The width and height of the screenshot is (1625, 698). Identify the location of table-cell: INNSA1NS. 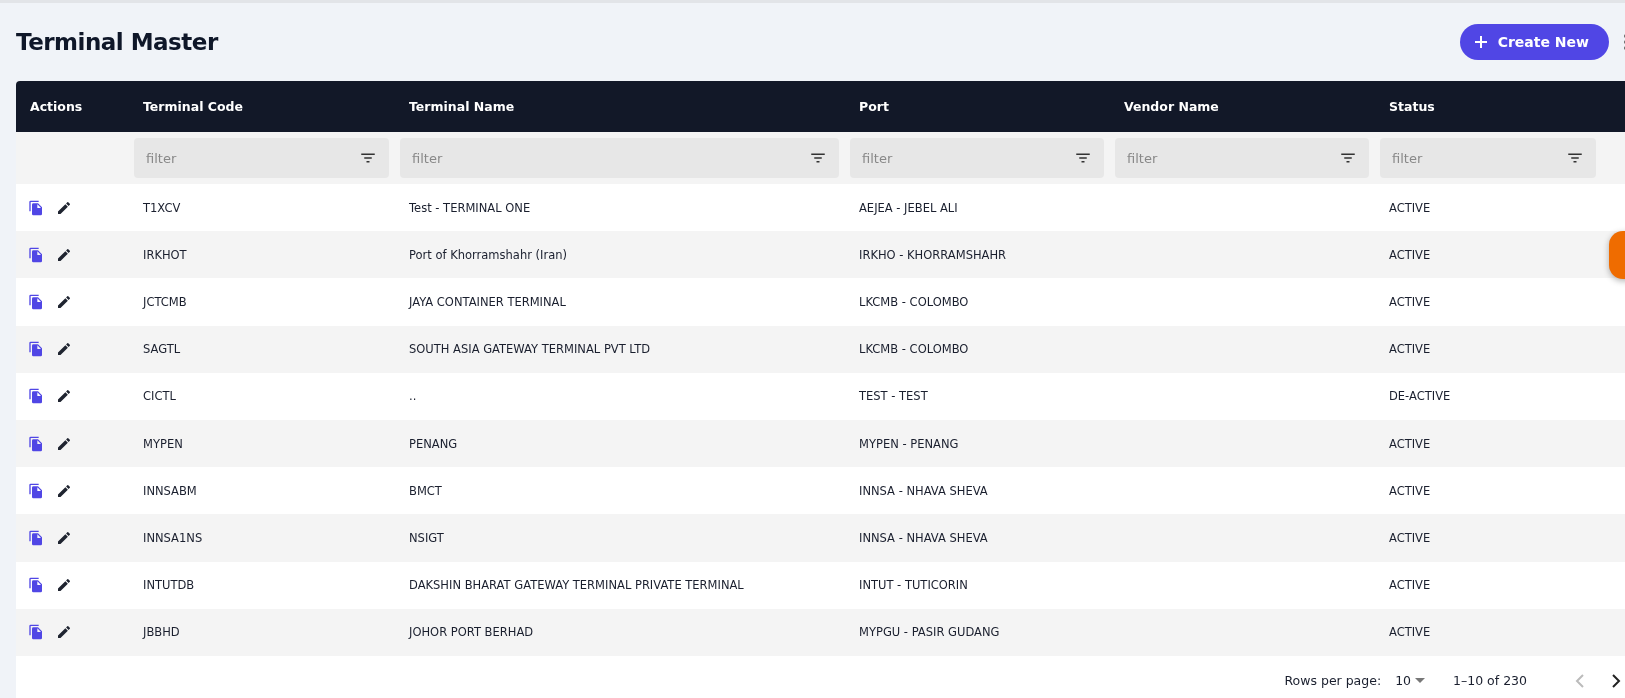
(173, 537).